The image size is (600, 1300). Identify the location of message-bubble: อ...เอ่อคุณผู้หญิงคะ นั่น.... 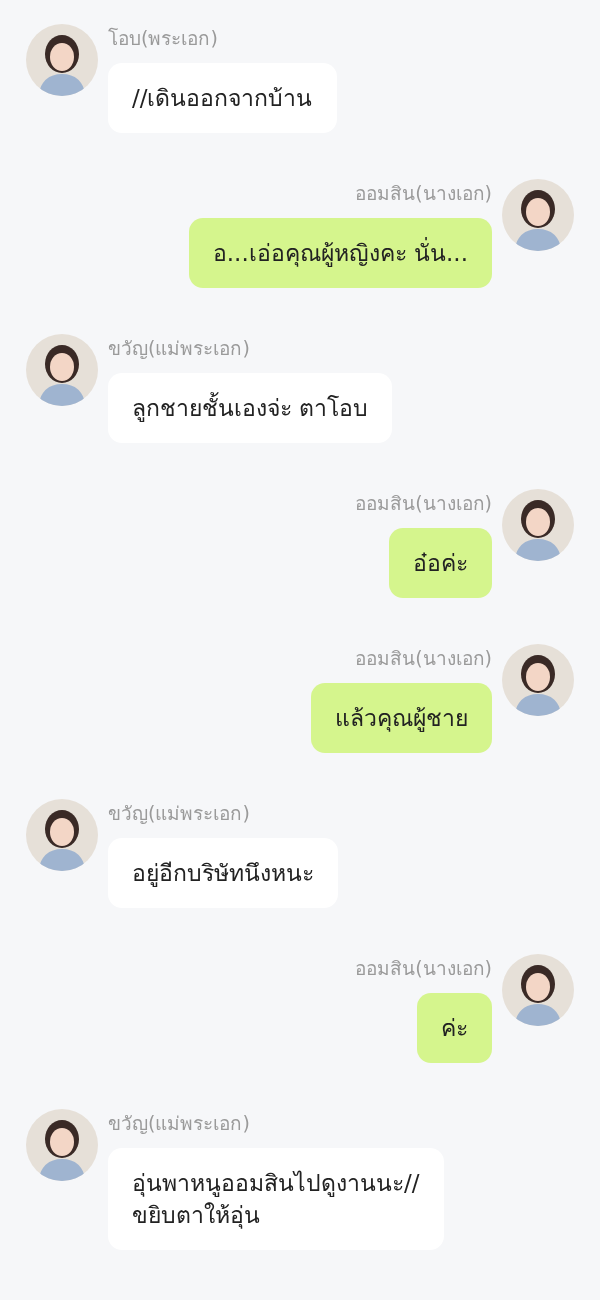
(340, 253).